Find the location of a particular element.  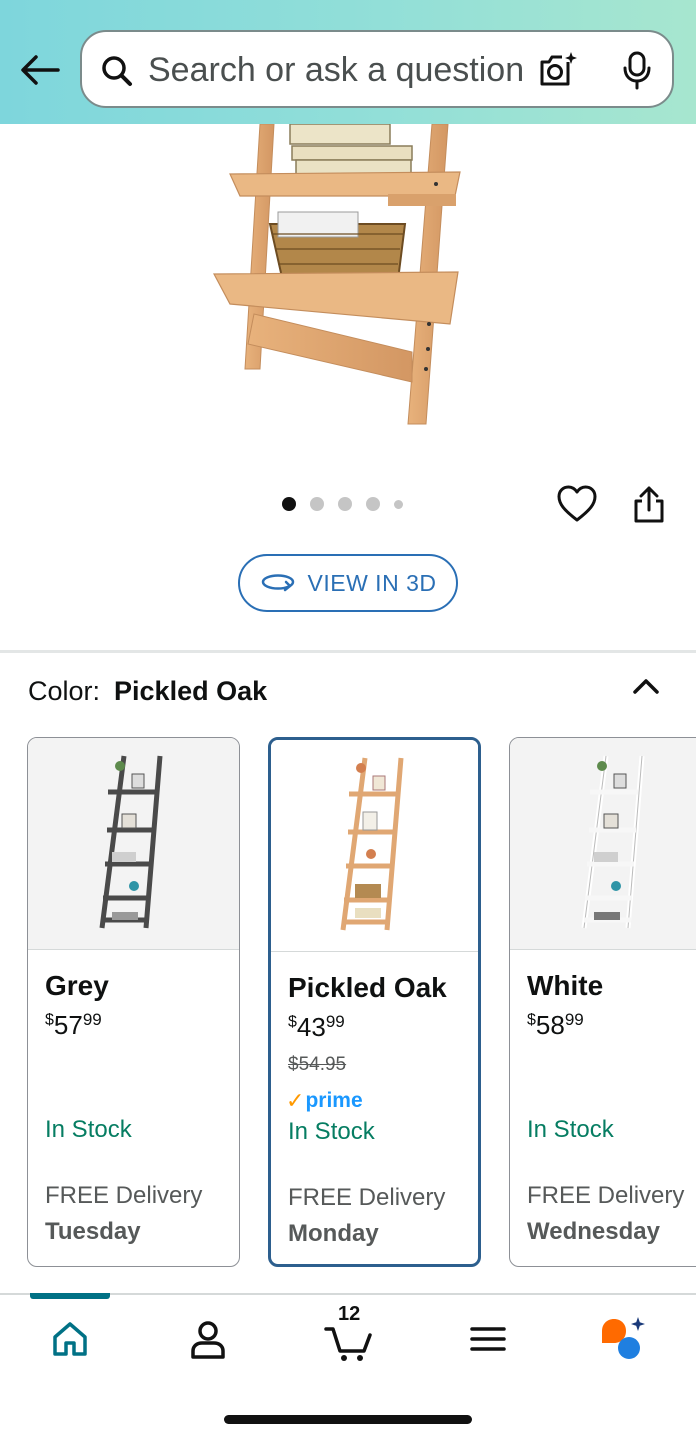

product-image is located at coordinates (345, 279).